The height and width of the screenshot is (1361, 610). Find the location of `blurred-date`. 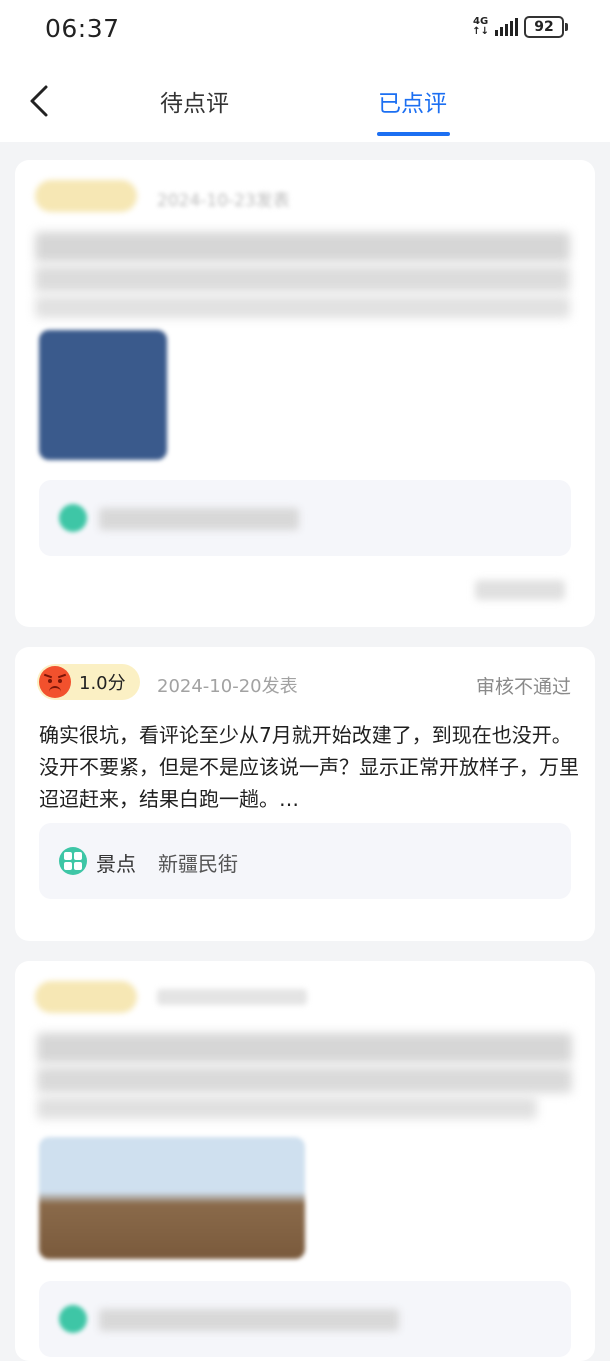

blurred-date is located at coordinates (232, 997).